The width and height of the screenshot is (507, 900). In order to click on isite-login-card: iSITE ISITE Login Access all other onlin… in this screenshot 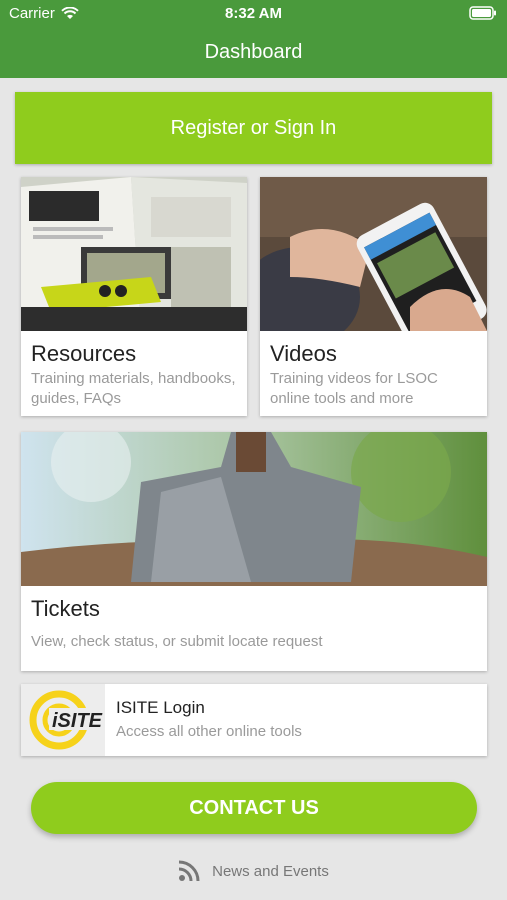, I will do `click(254, 720)`.